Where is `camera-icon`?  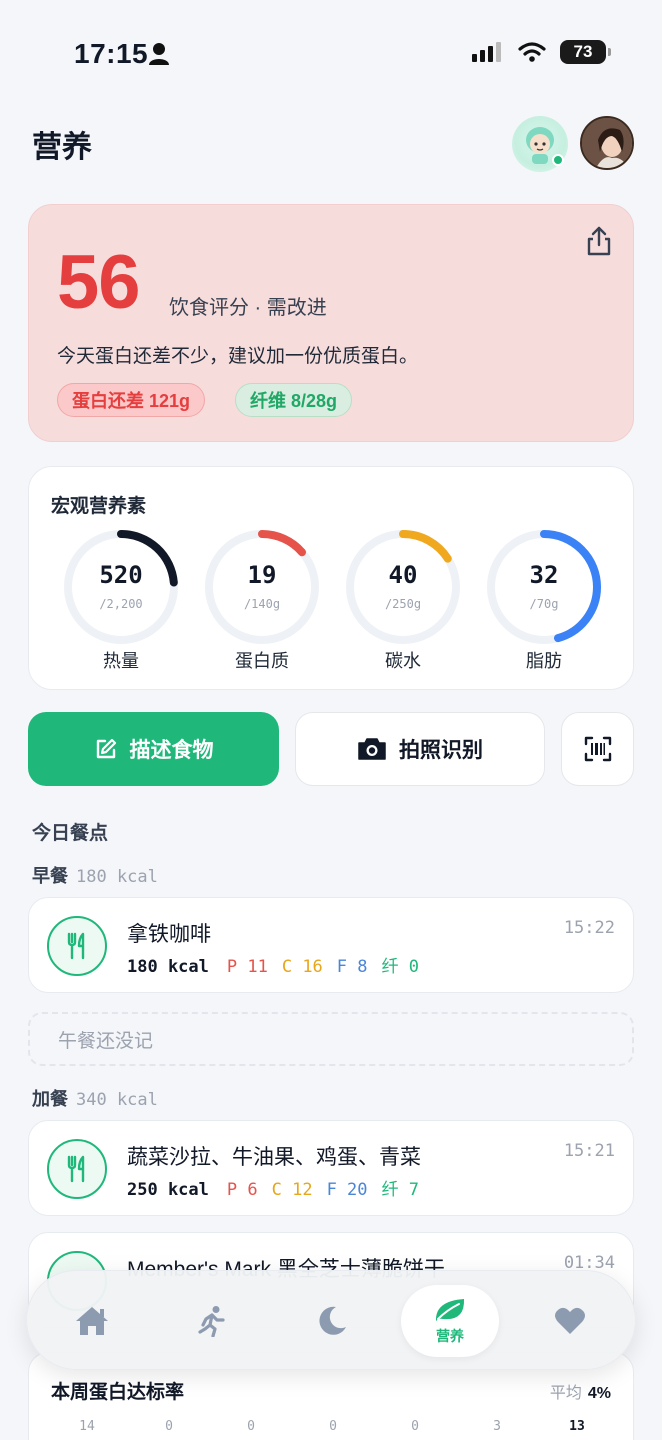 camera-icon is located at coordinates (372, 749).